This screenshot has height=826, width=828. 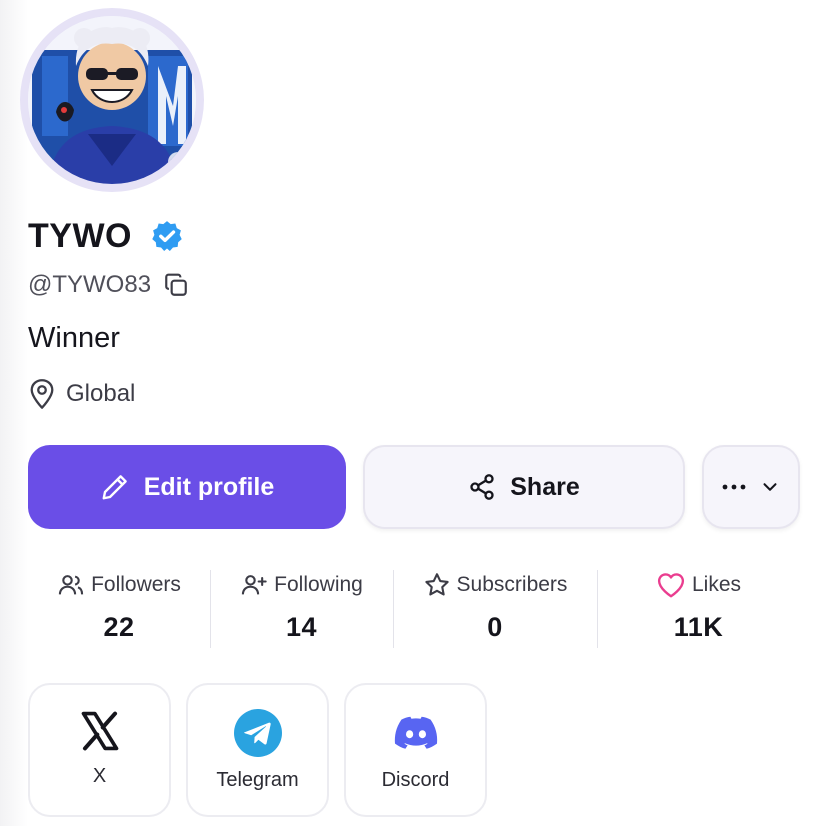 What do you see at coordinates (254, 585) in the screenshot?
I see `person-plus-icon` at bounding box center [254, 585].